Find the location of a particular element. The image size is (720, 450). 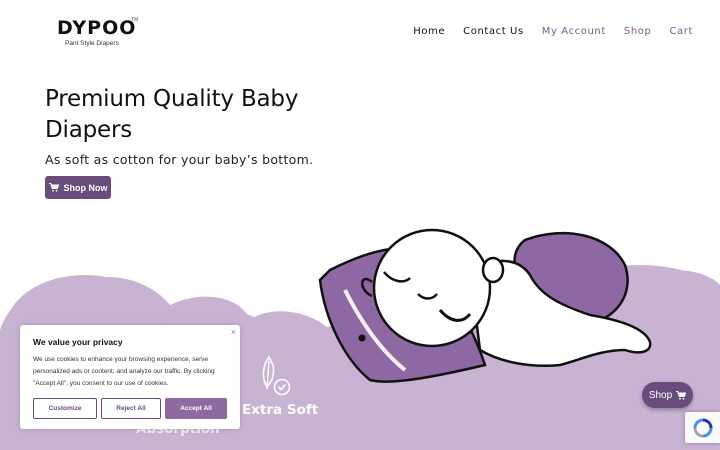

shop-now-label: Shop Now is located at coordinates (85, 187).